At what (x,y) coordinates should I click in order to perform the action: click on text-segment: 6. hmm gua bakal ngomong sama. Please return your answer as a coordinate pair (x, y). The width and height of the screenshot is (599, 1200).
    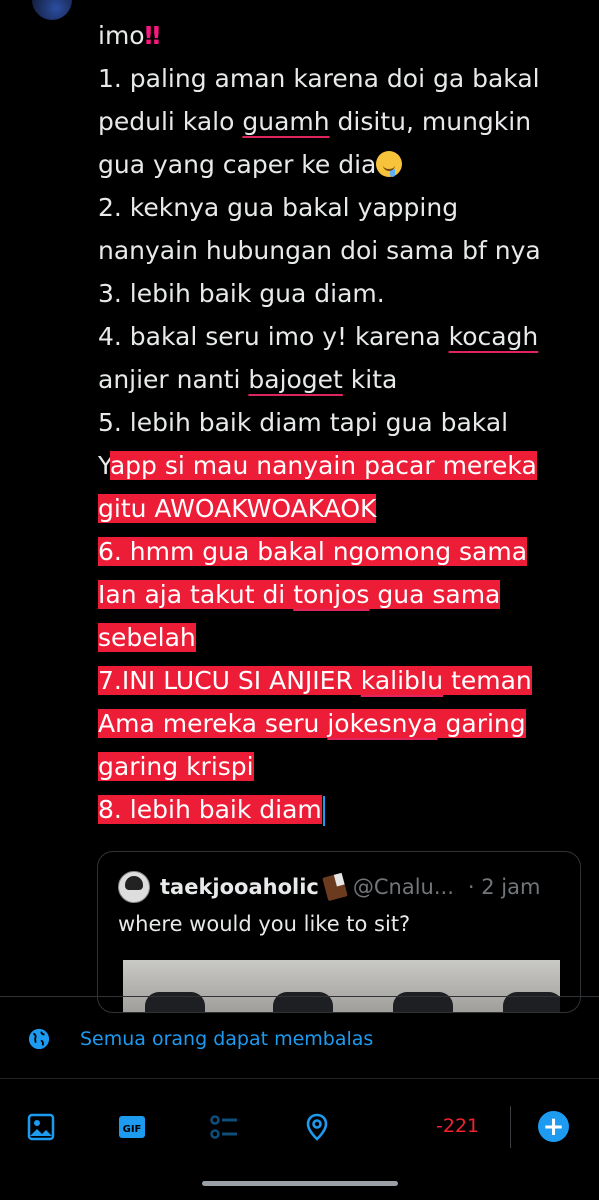
    Looking at the image, I should click on (313, 551).